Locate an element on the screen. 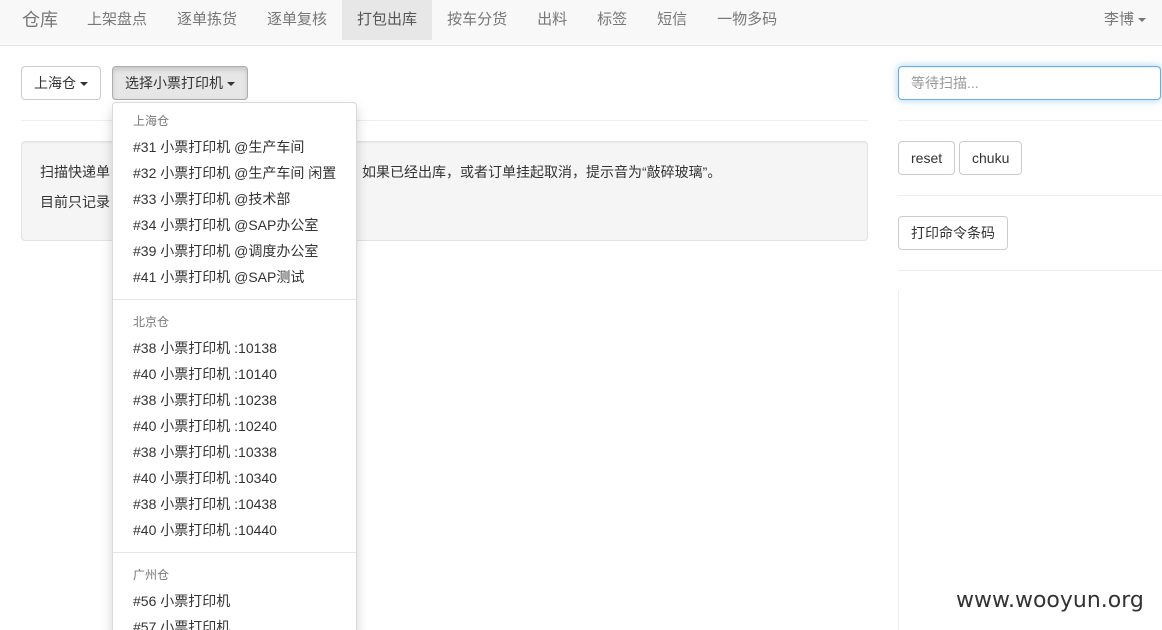 The image size is (1162, 630). reset-button: reset is located at coordinates (927, 158).